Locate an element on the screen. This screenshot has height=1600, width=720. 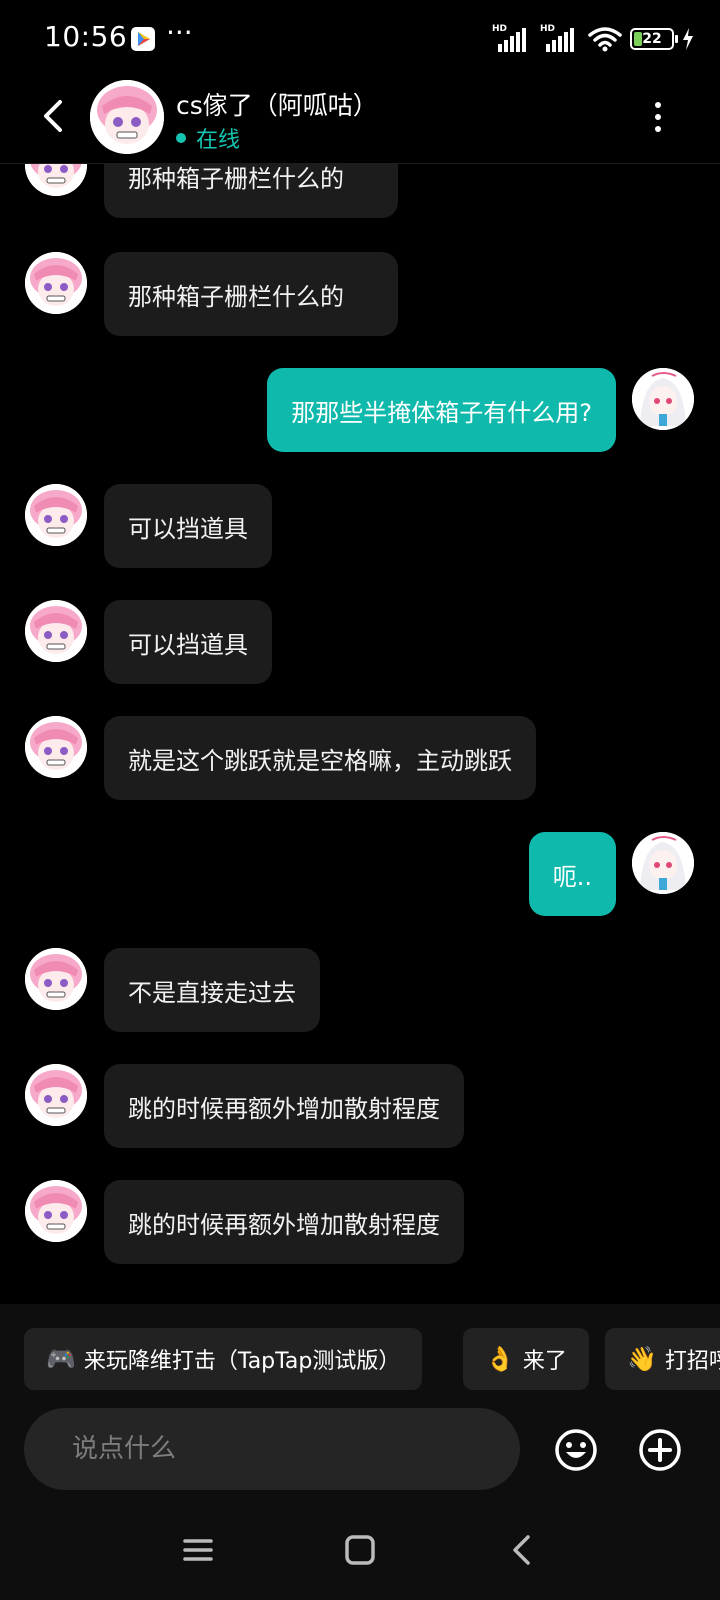
game-controller-icon: 🎮 is located at coordinates (61, 1359).